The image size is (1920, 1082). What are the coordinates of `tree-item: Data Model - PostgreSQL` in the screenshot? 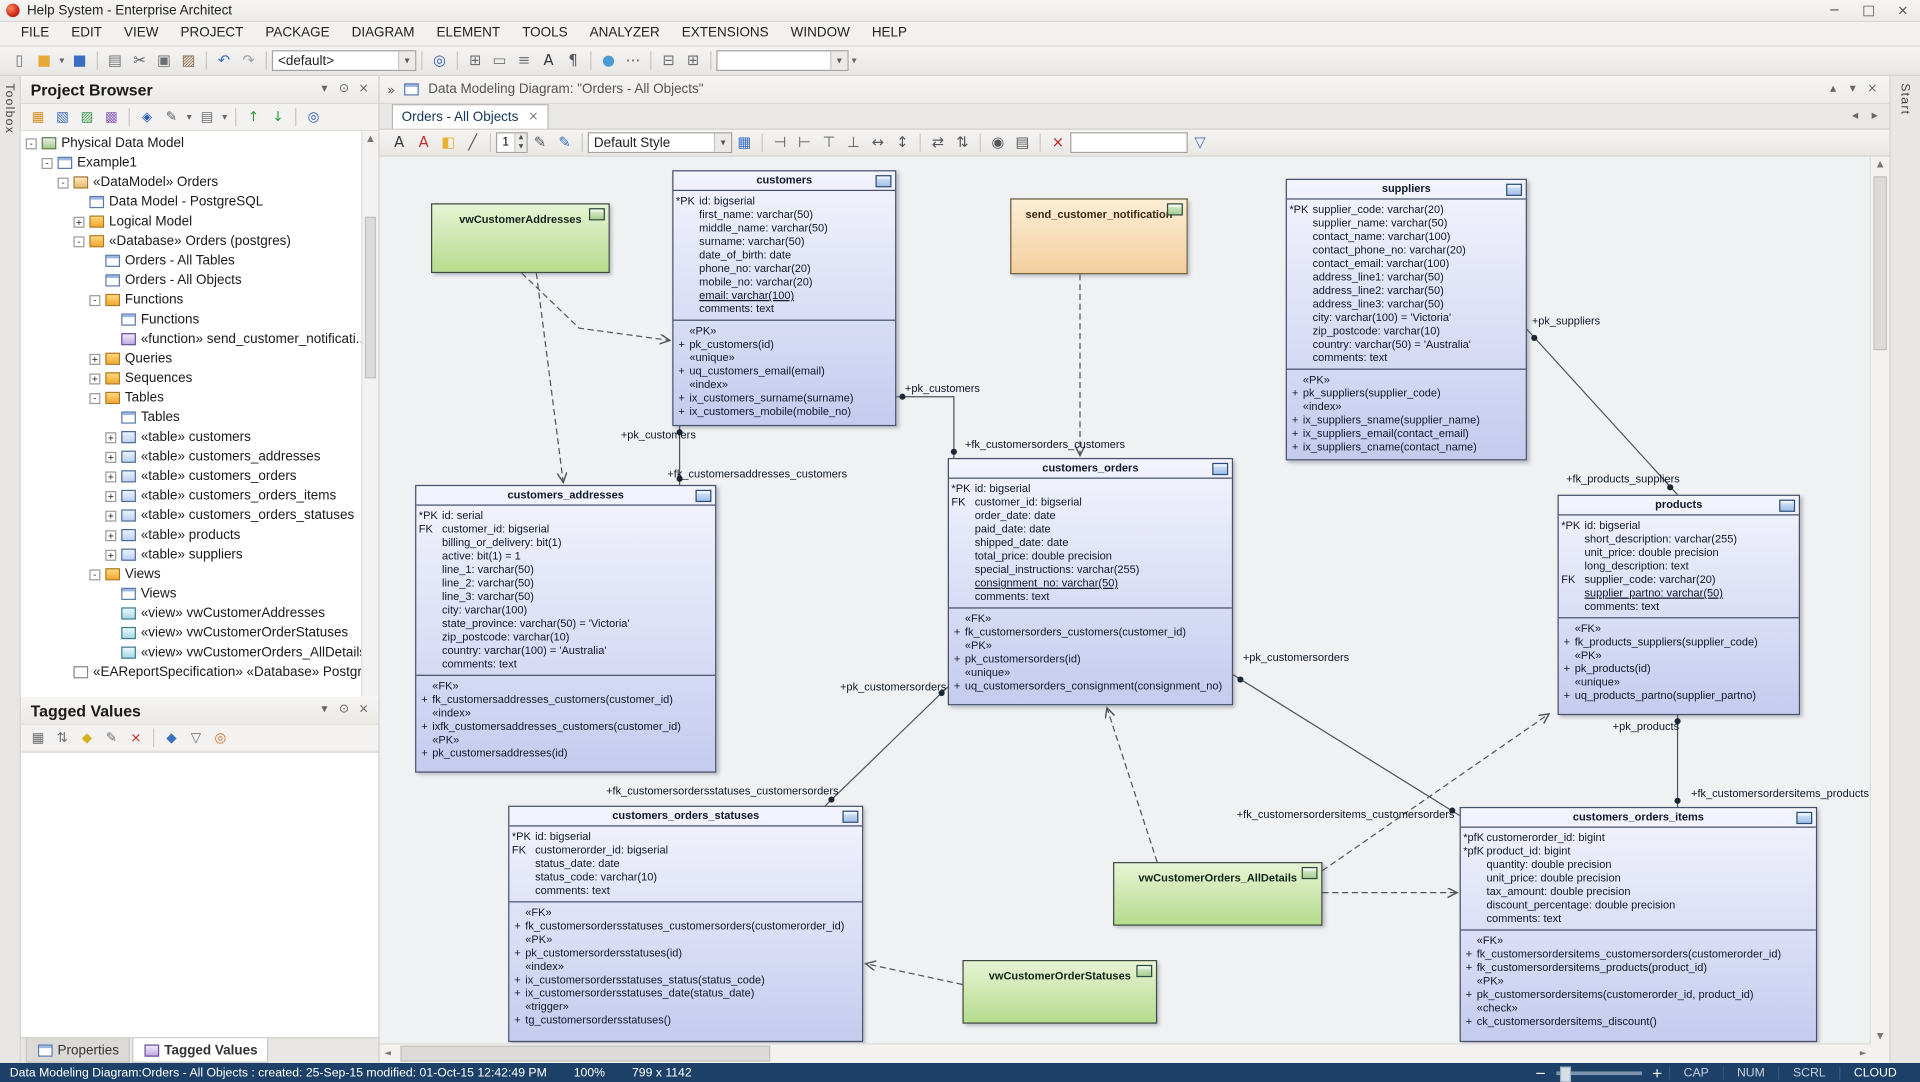 It's located at (200, 202).